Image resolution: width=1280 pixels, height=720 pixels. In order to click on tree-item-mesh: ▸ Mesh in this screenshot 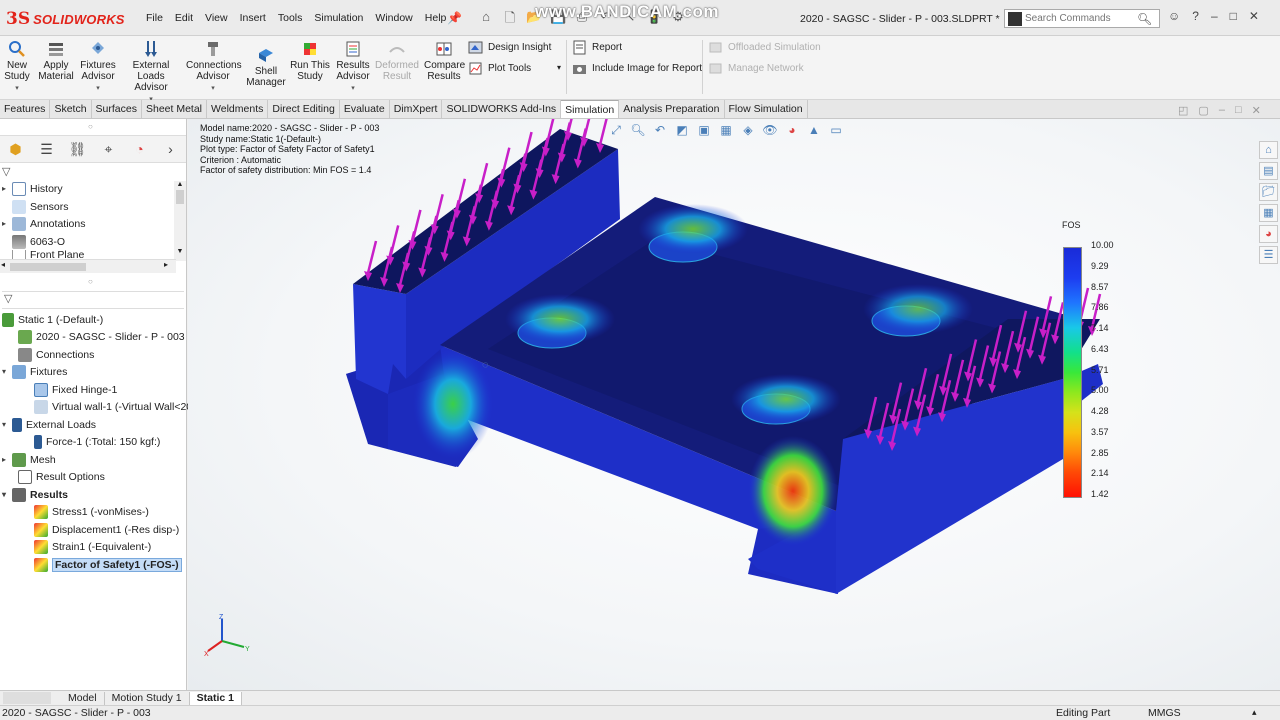, I will do `click(29, 459)`.